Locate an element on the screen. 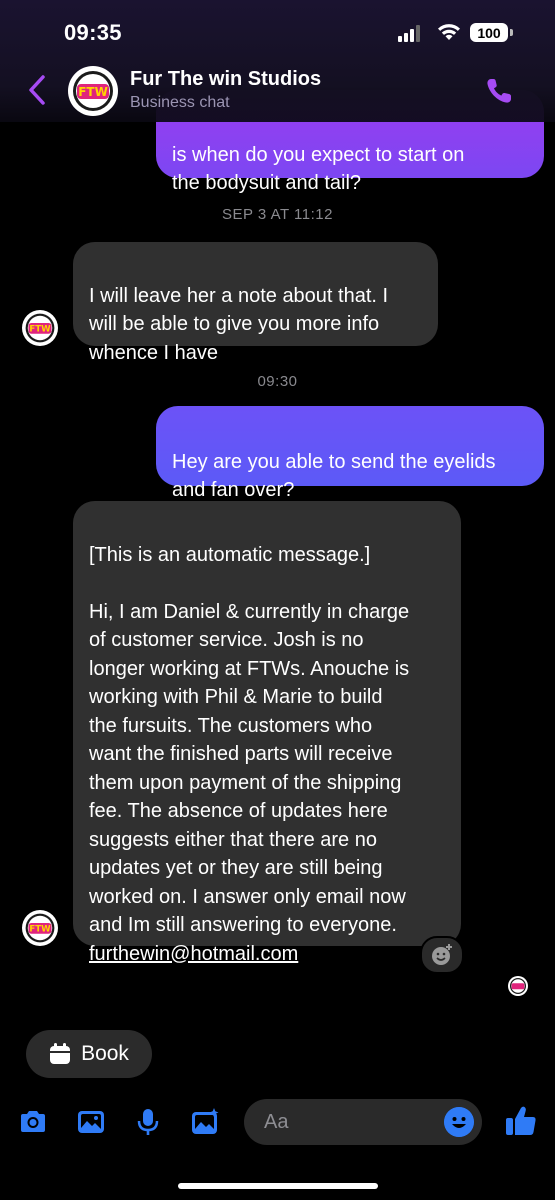 The width and height of the screenshot is (555, 1200). add-reaction-button is located at coordinates (442, 955).